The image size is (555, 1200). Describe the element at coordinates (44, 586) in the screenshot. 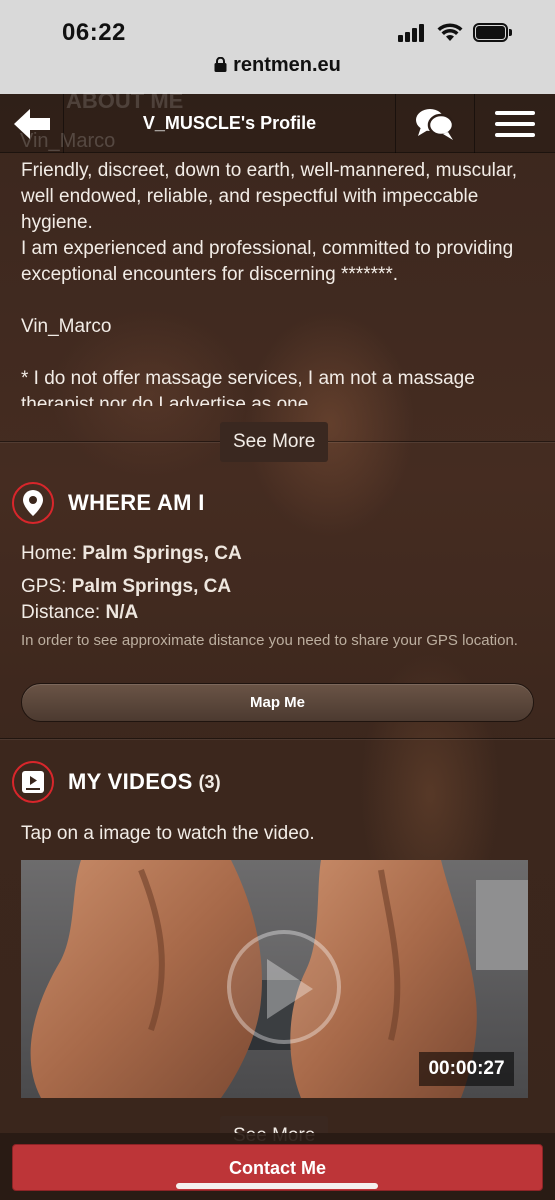

I see `gps-label: GPS:` at that location.